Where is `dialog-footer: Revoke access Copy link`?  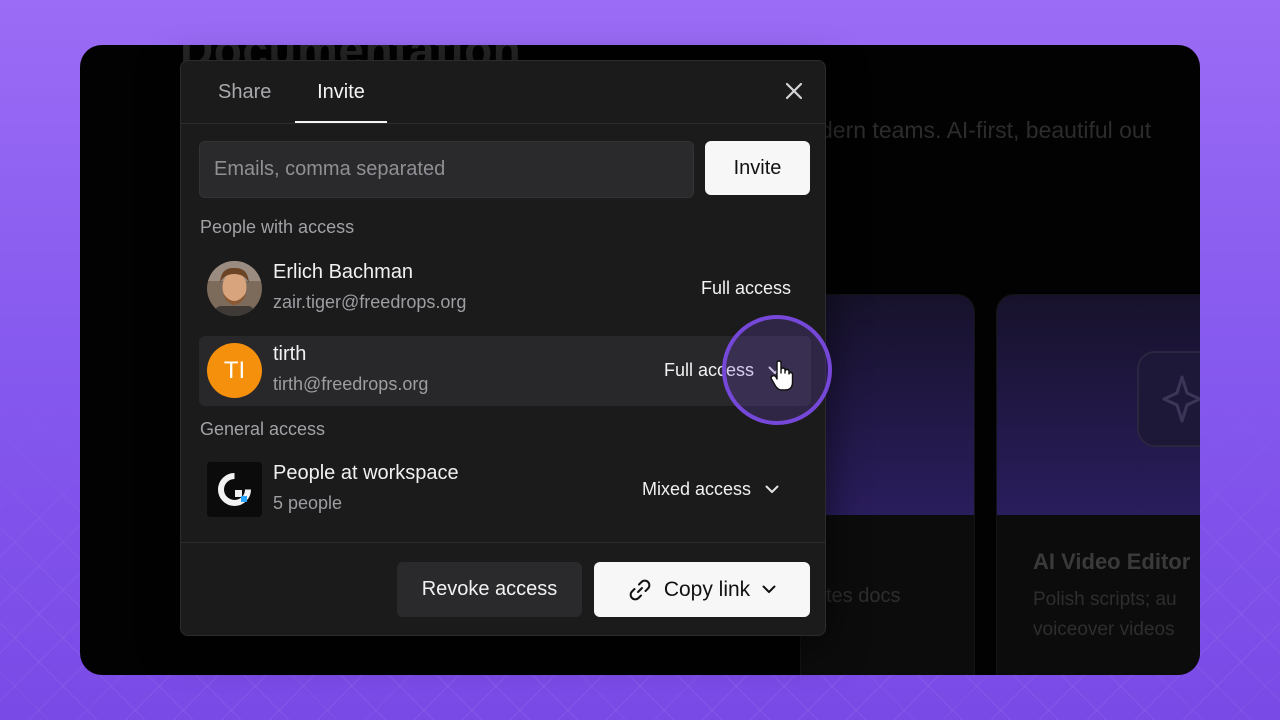
dialog-footer: Revoke access Copy link is located at coordinates (503, 588).